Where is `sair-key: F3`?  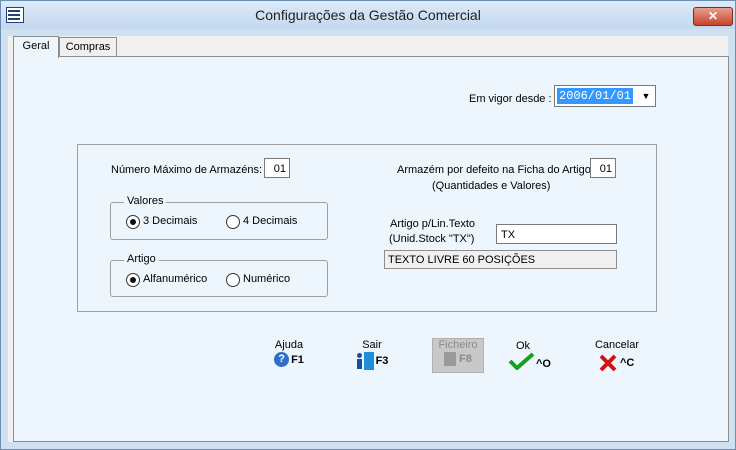 sair-key: F3 is located at coordinates (382, 361).